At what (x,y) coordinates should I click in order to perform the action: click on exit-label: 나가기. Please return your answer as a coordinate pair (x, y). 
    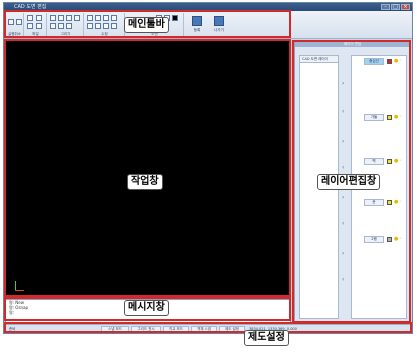
    Looking at the image, I should click on (219, 30).